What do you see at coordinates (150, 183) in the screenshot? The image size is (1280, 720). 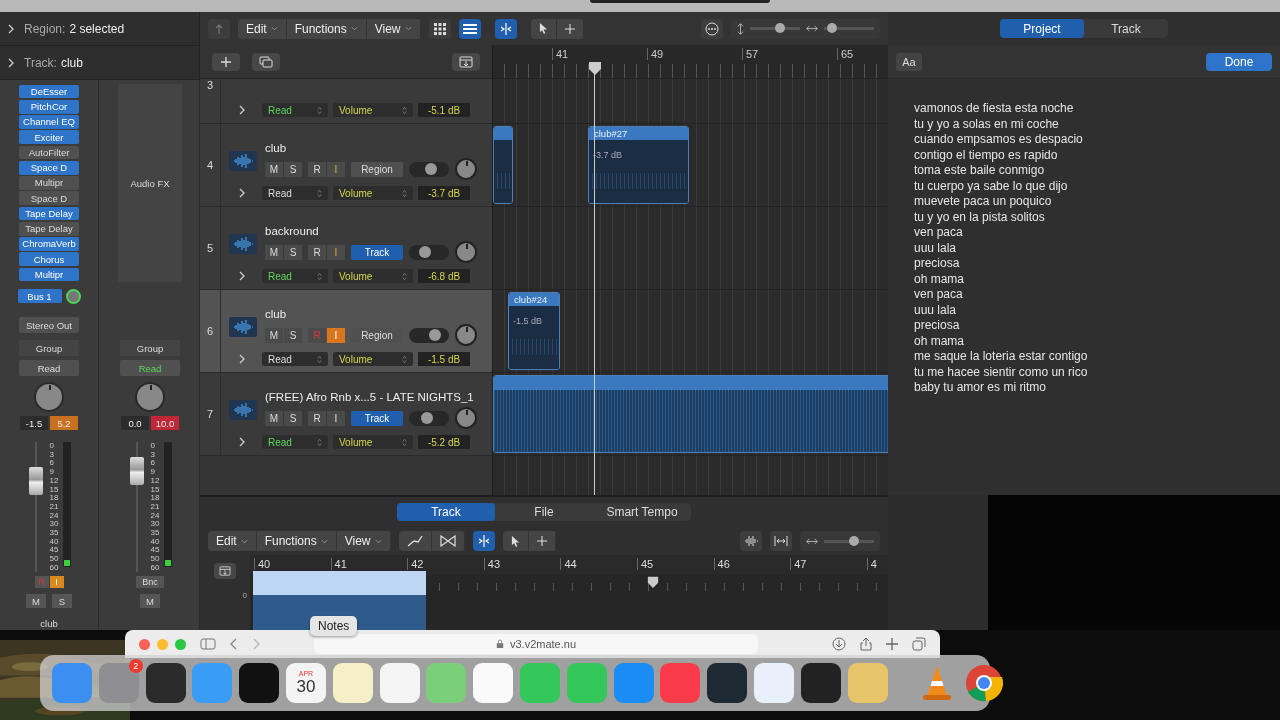 I see `audio-fx-slot: Audio FX` at bounding box center [150, 183].